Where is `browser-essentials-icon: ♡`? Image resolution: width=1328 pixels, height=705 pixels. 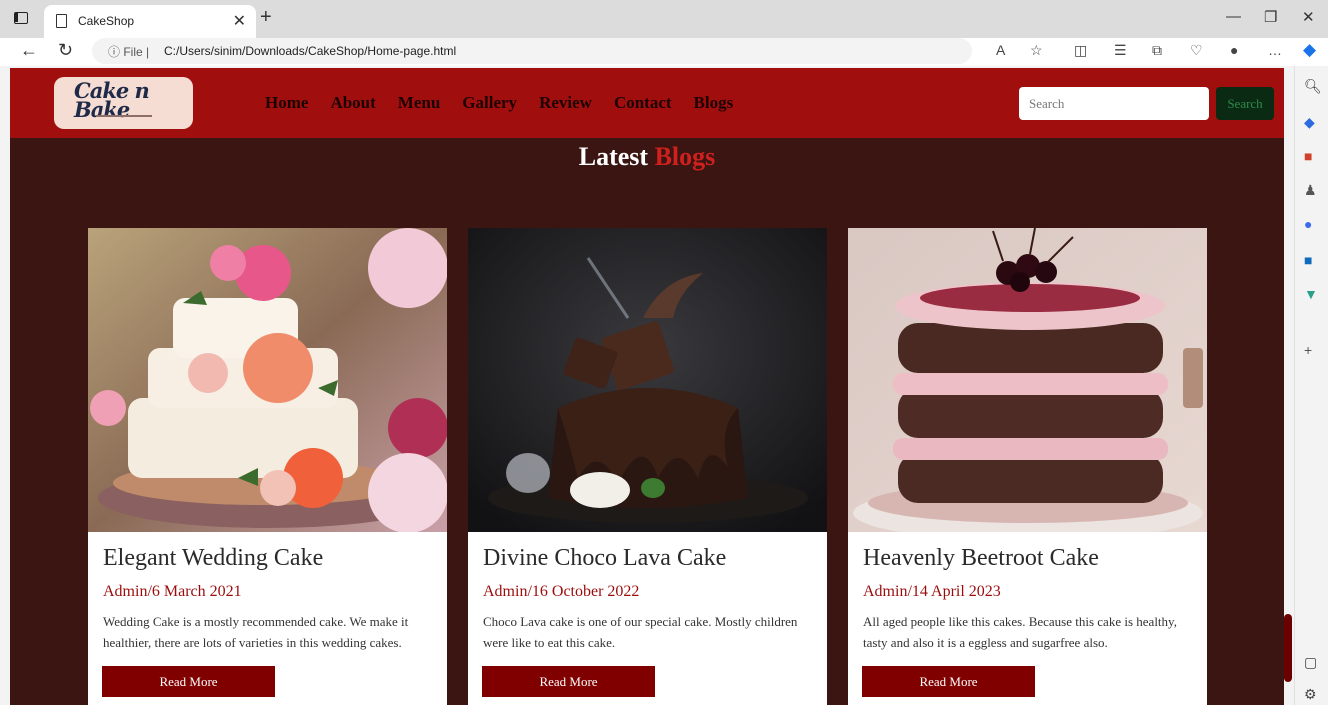 browser-essentials-icon: ♡ is located at coordinates (1196, 50).